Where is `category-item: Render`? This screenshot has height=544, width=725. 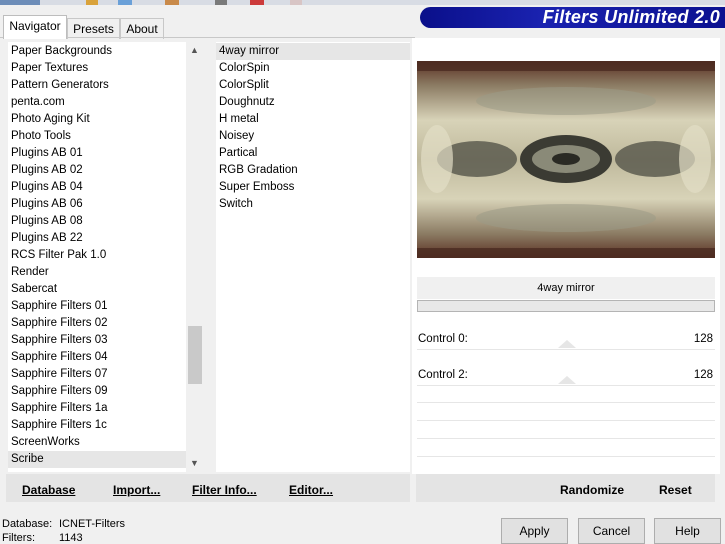 category-item: Render is located at coordinates (97, 272).